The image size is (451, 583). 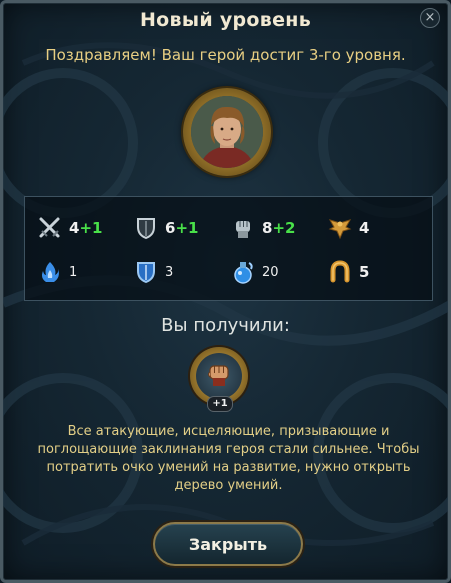 What do you see at coordinates (267, 228) in the screenshot?
I see `stat-value: 8` at bounding box center [267, 228].